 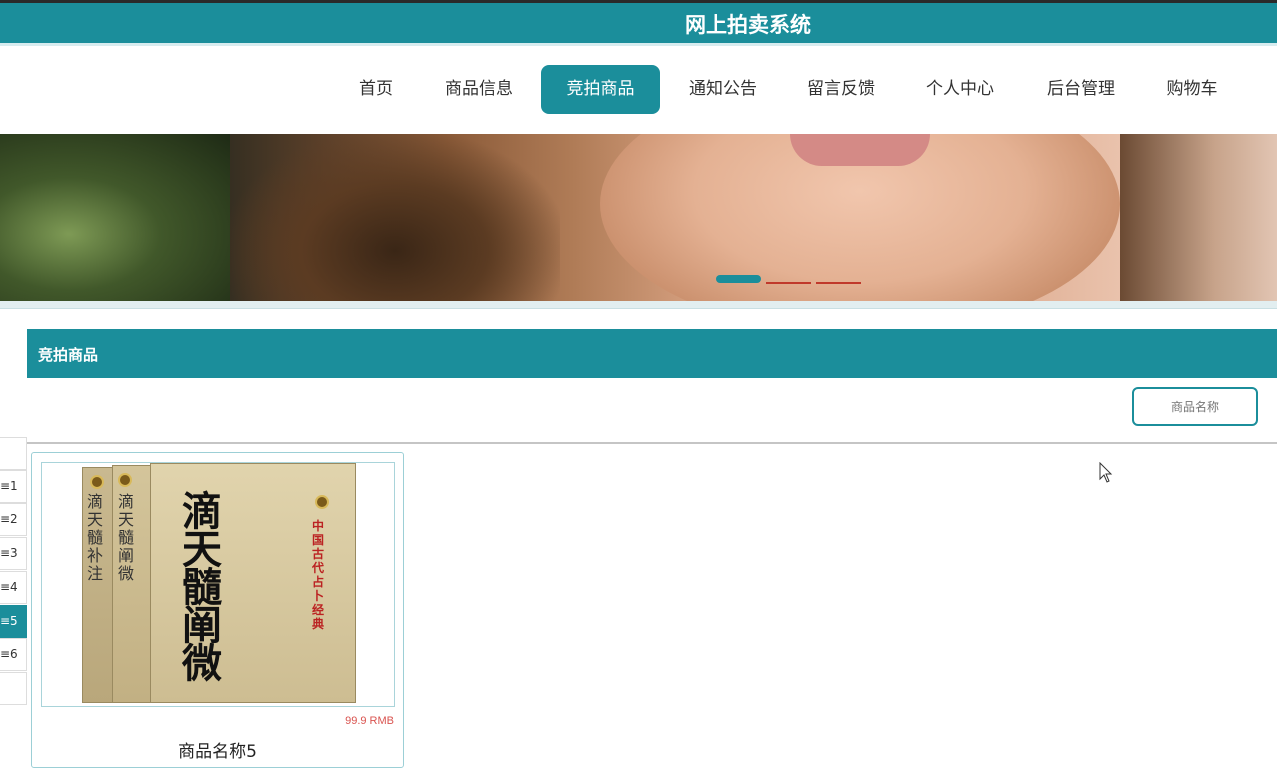 I want to click on product-price: 99.9 RMB, so click(x=369, y=721).